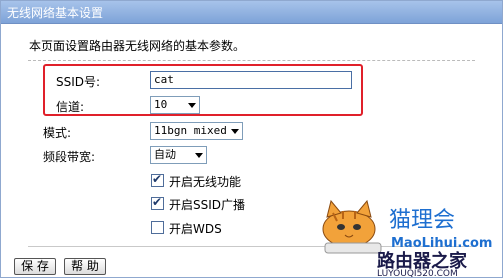  What do you see at coordinates (55, 13) in the screenshot?
I see `panel-title: 无线网络基本设置` at bounding box center [55, 13].